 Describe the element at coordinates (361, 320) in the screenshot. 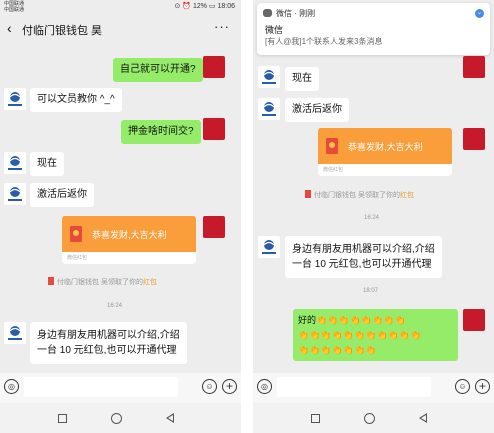

I see `clap-emoji: 👏👏👏👏👏👏👏👏` at that location.